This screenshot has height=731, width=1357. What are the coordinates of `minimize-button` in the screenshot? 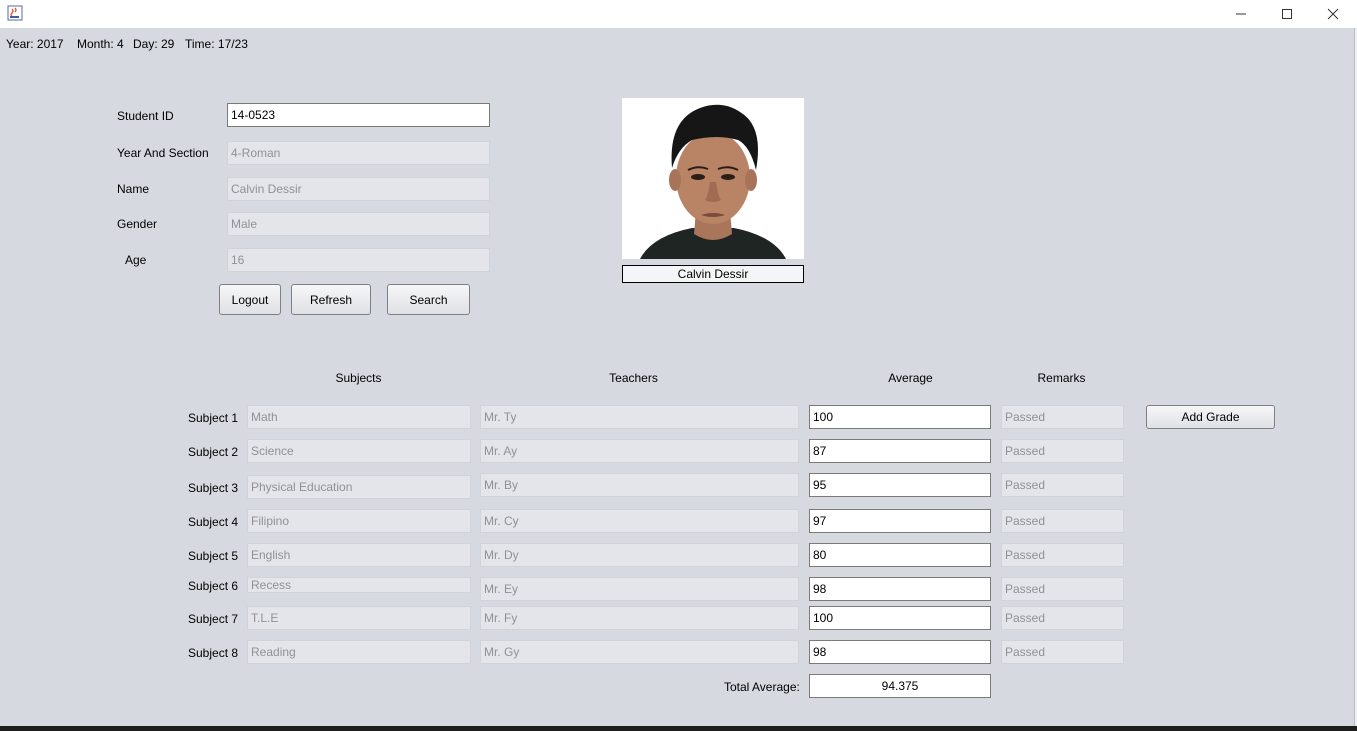 It's located at (1241, 14).